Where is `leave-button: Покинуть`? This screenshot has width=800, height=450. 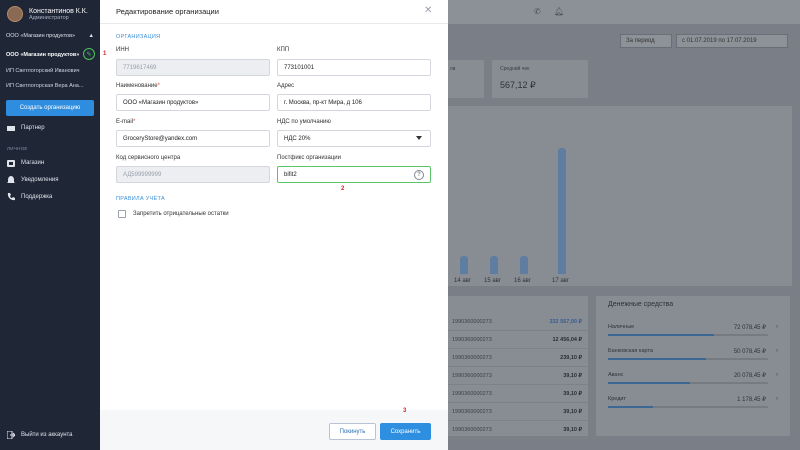 leave-button: Покинуть is located at coordinates (352, 431).